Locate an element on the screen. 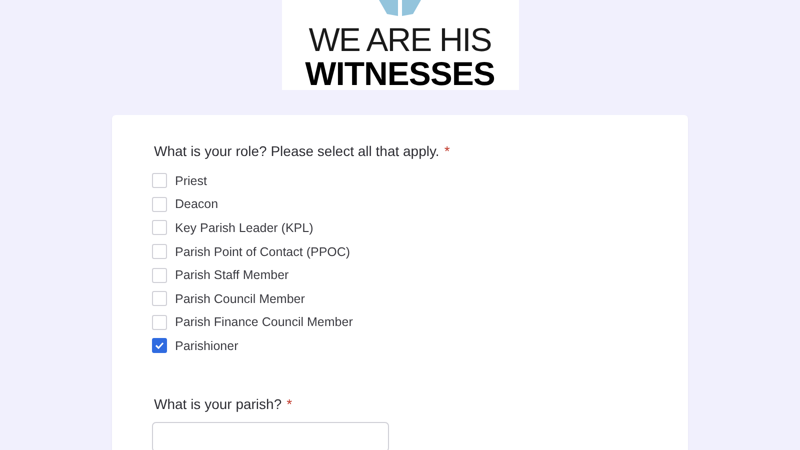  logo-text: WE ARE HIS is located at coordinates (400, 40).